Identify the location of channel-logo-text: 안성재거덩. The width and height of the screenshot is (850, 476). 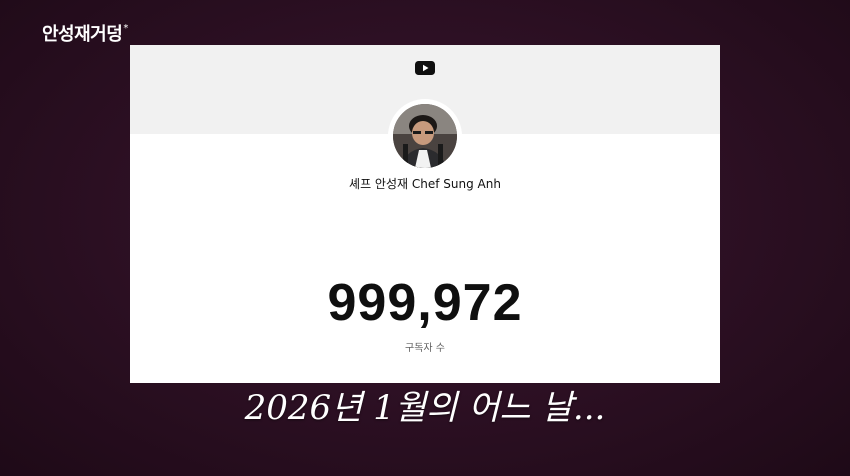
(82, 34).